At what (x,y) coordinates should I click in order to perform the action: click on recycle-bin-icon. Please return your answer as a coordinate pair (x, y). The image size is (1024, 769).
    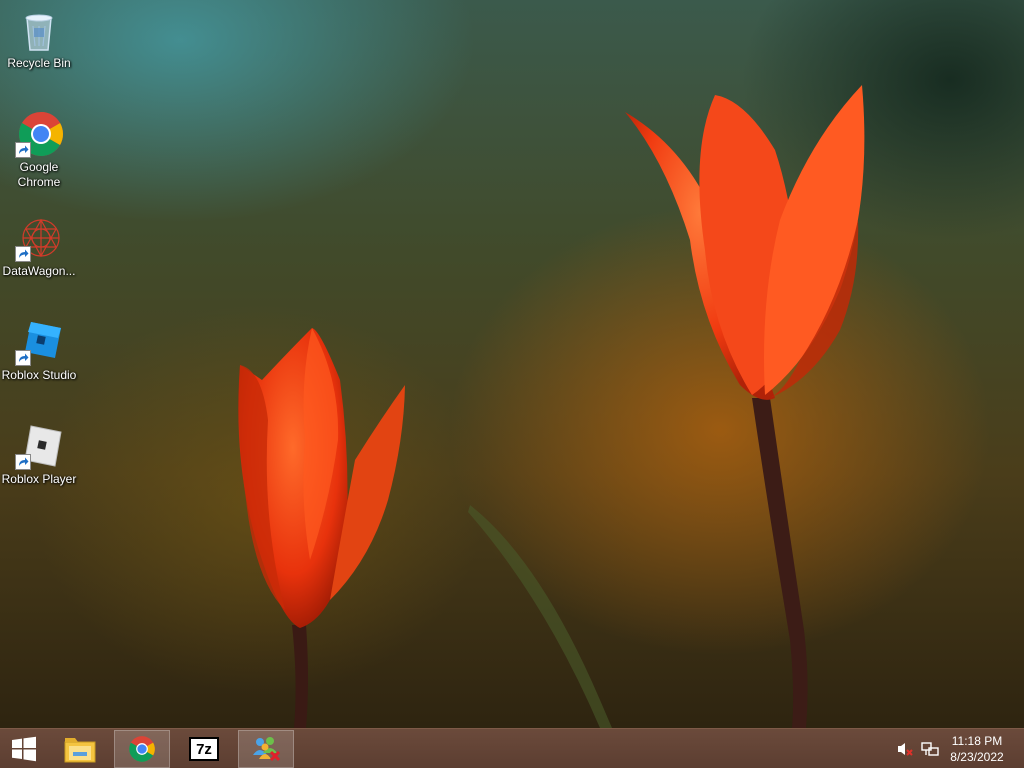
    Looking at the image, I should click on (39, 30).